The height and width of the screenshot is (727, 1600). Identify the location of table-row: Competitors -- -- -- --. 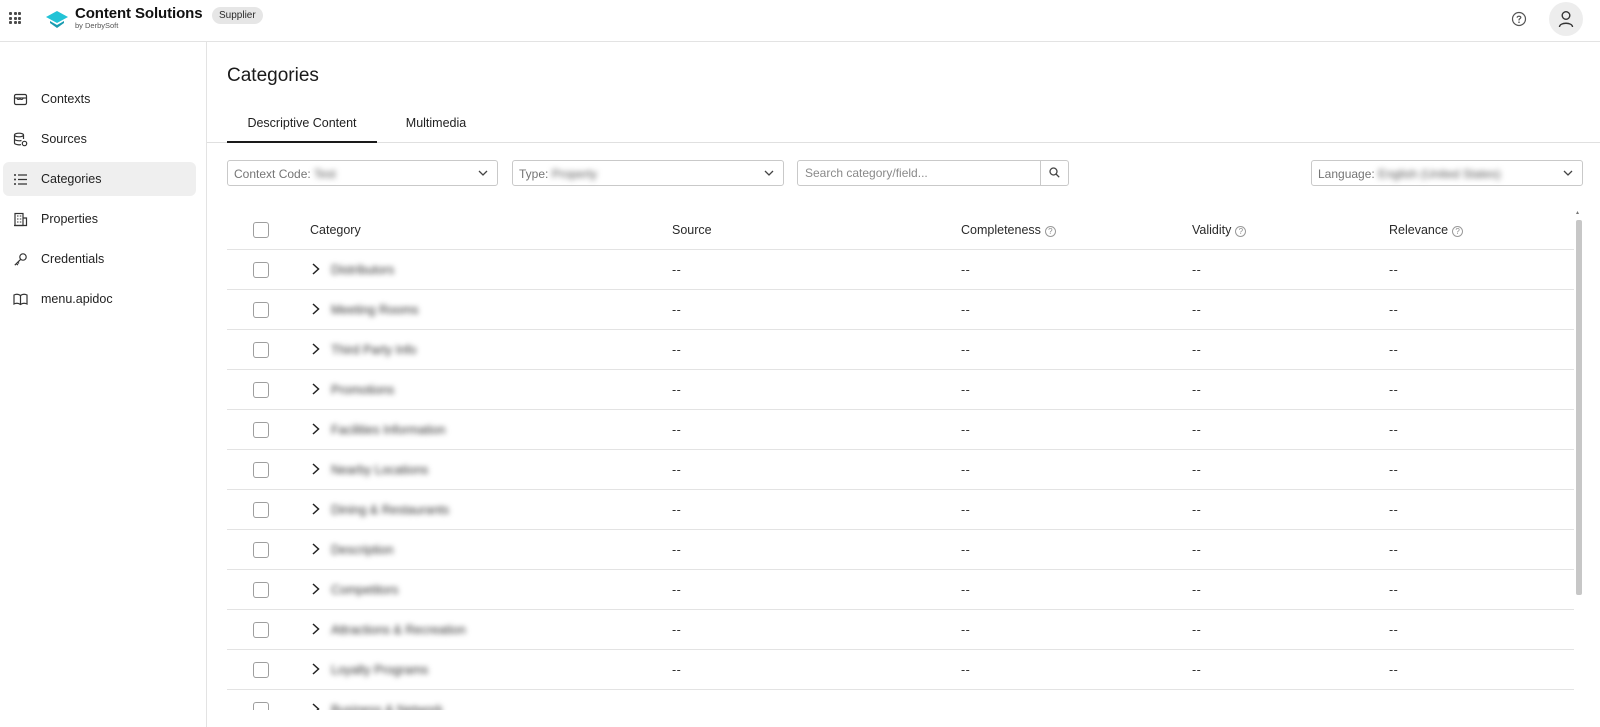
(900, 590).